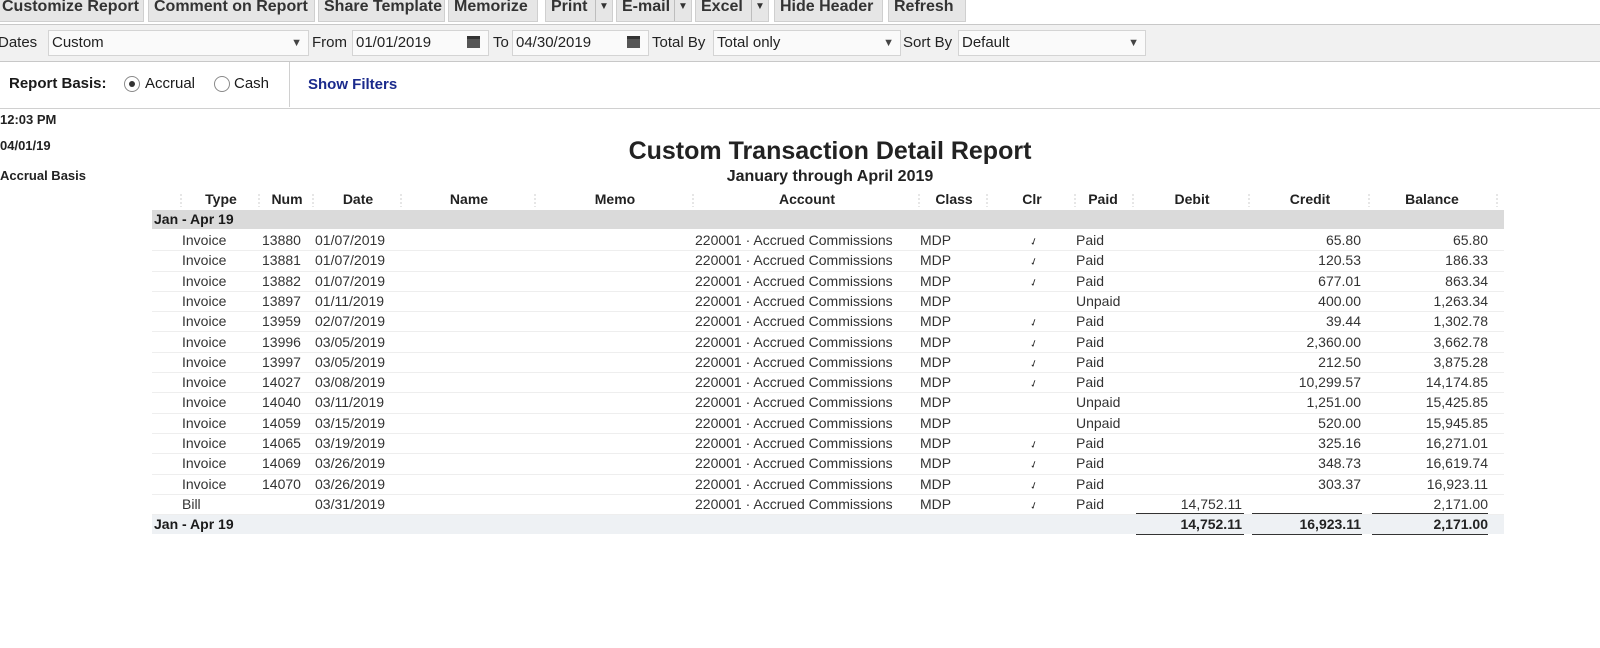 This screenshot has height=648, width=1600. Describe the element at coordinates (252, 83) in the screenshot. I see `cash-label: Cash` at that location.